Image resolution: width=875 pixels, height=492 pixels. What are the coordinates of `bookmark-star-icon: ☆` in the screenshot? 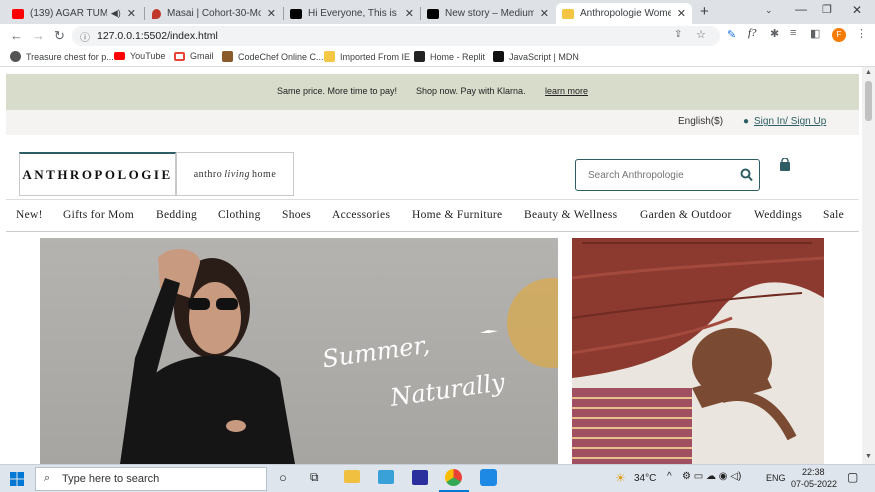 It's located at (701, 34).